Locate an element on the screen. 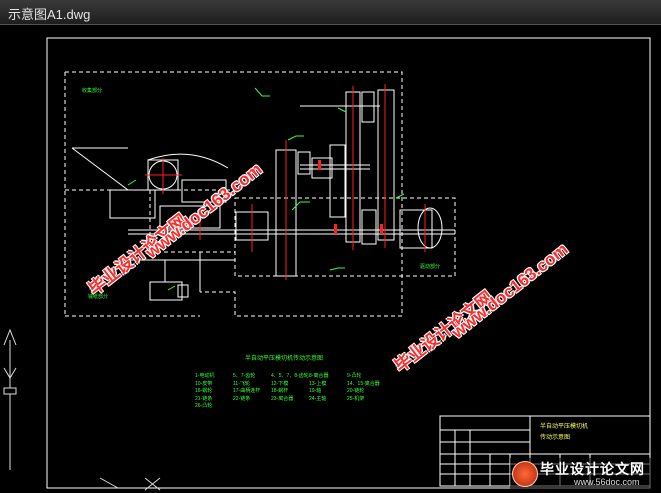 This screenshot has height=493, width=661. legend-item: 5、7-齿轮 is located at coordinates (244, 376).